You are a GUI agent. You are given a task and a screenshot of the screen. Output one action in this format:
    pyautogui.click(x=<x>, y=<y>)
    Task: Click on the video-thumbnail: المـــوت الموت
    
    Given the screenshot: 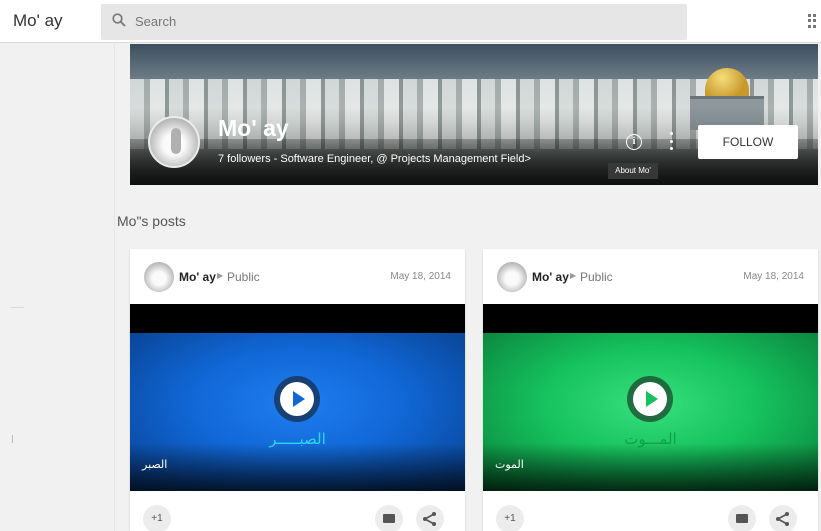 What is the action you would take?
    pyautogui.click(x=650, y=397)
    